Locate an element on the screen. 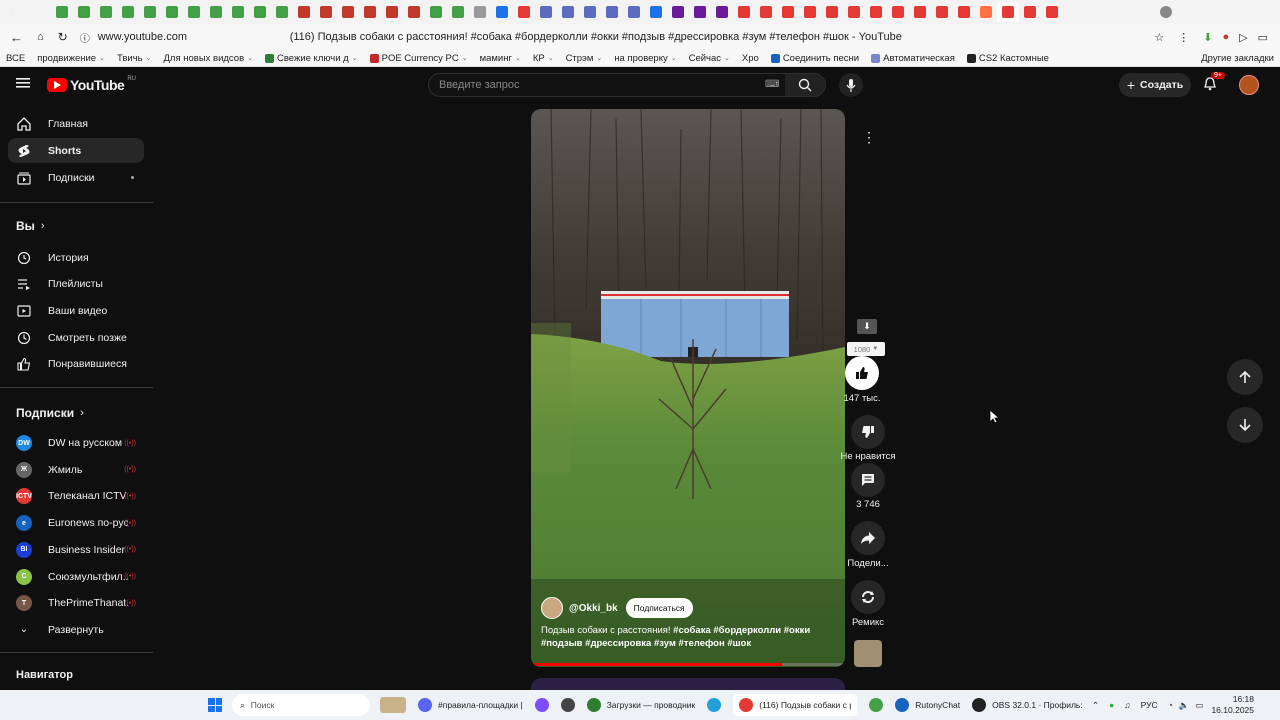  channel-avatar is located at coordinates (552, 608).